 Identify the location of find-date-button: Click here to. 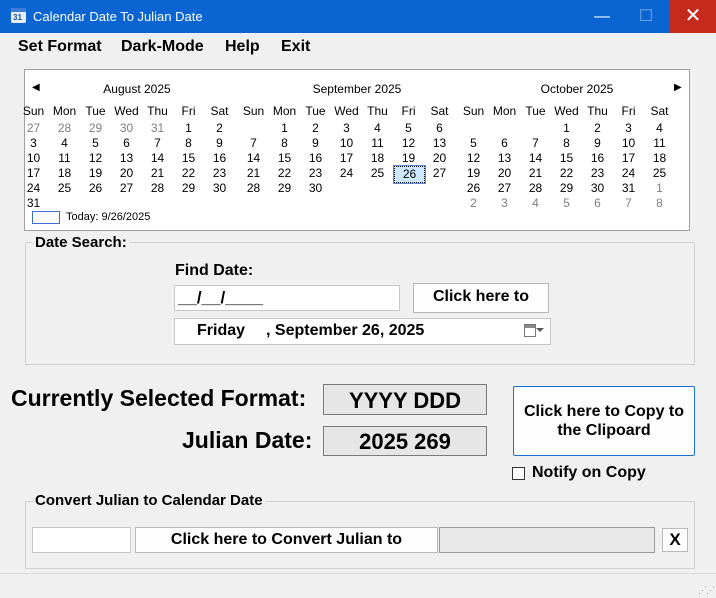
(481, 298).